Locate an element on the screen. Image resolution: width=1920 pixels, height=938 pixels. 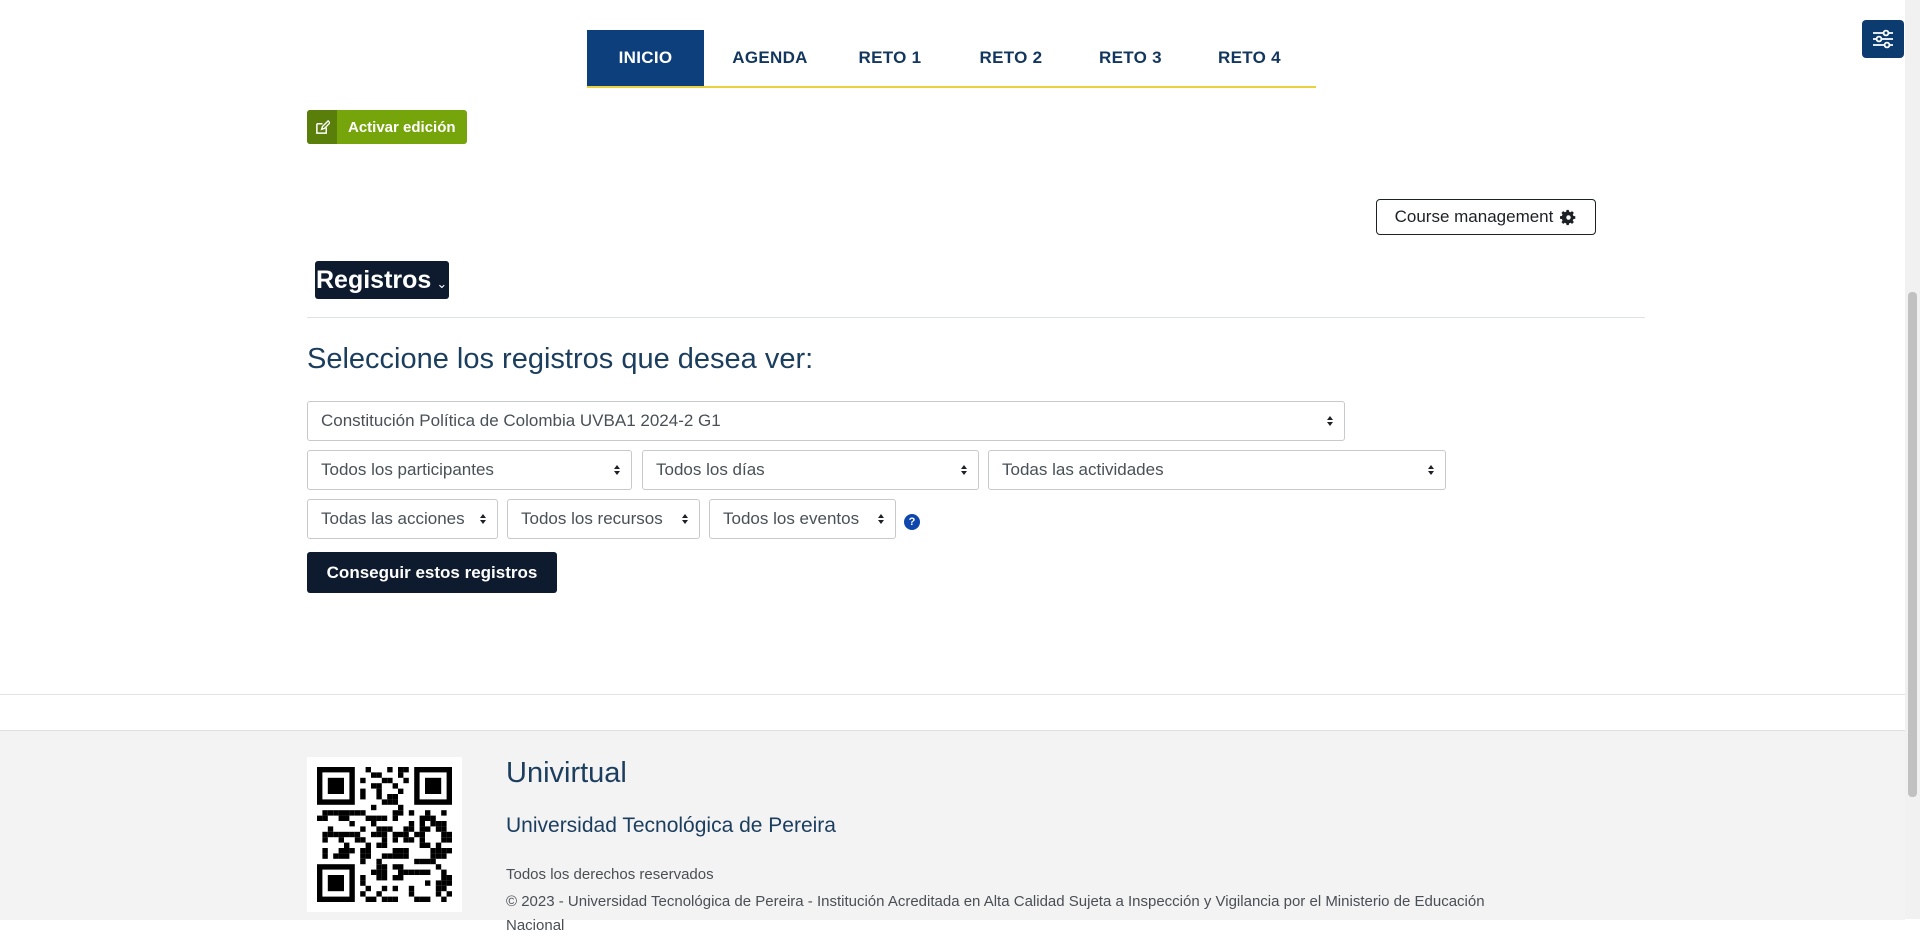
course-management-button: Course management is located at coordinates (1486, 217).